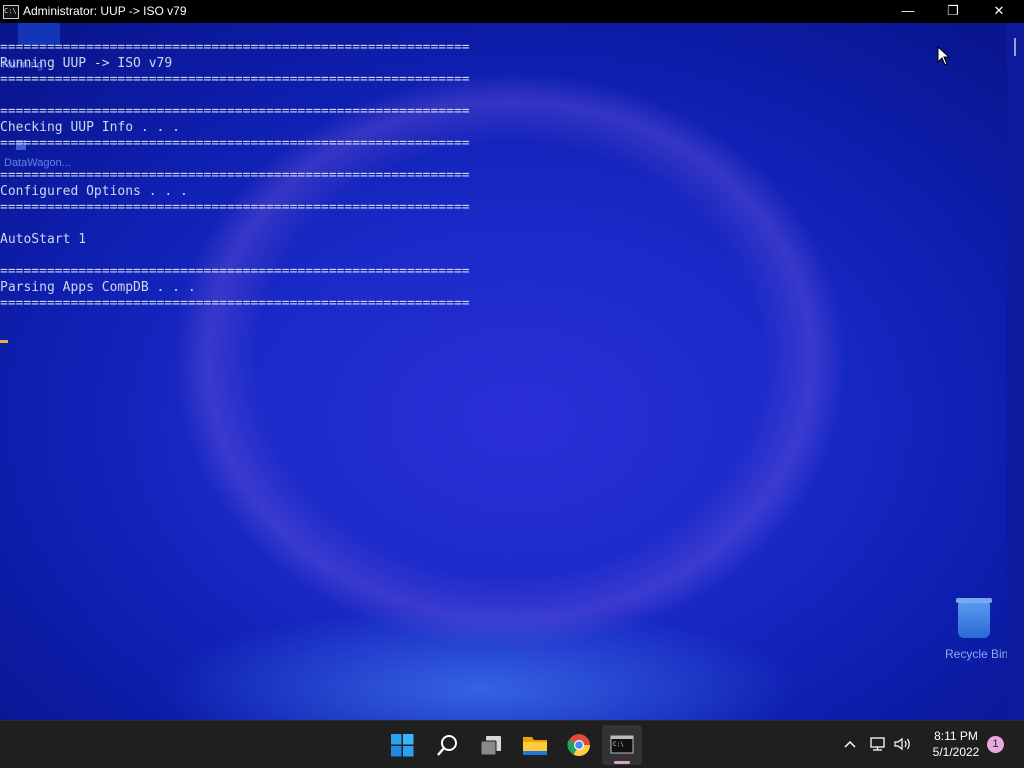 This screenshot has height=768, width=1024. I want to click on search-icon, so click(447, 745).